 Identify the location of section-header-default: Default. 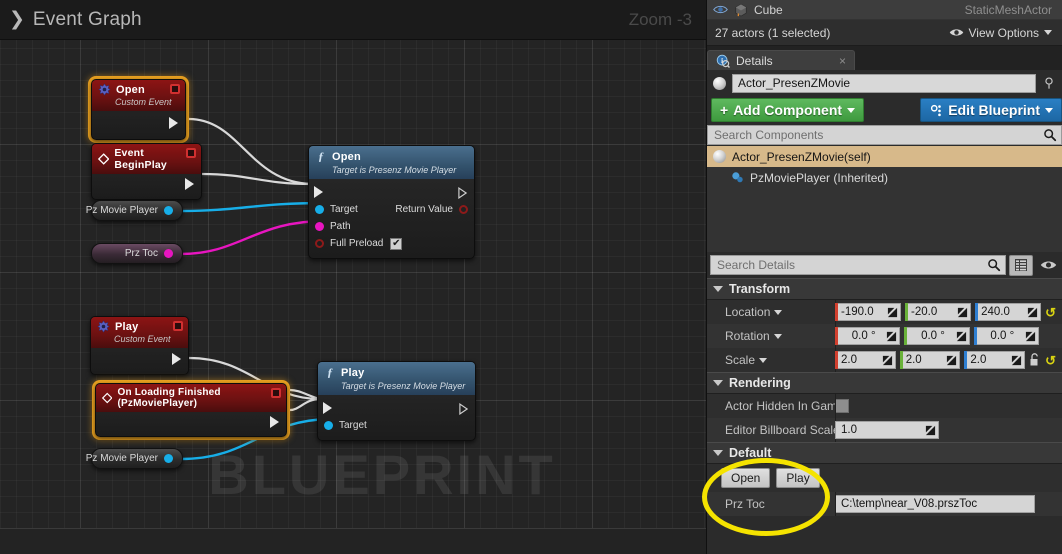
(884, 453).